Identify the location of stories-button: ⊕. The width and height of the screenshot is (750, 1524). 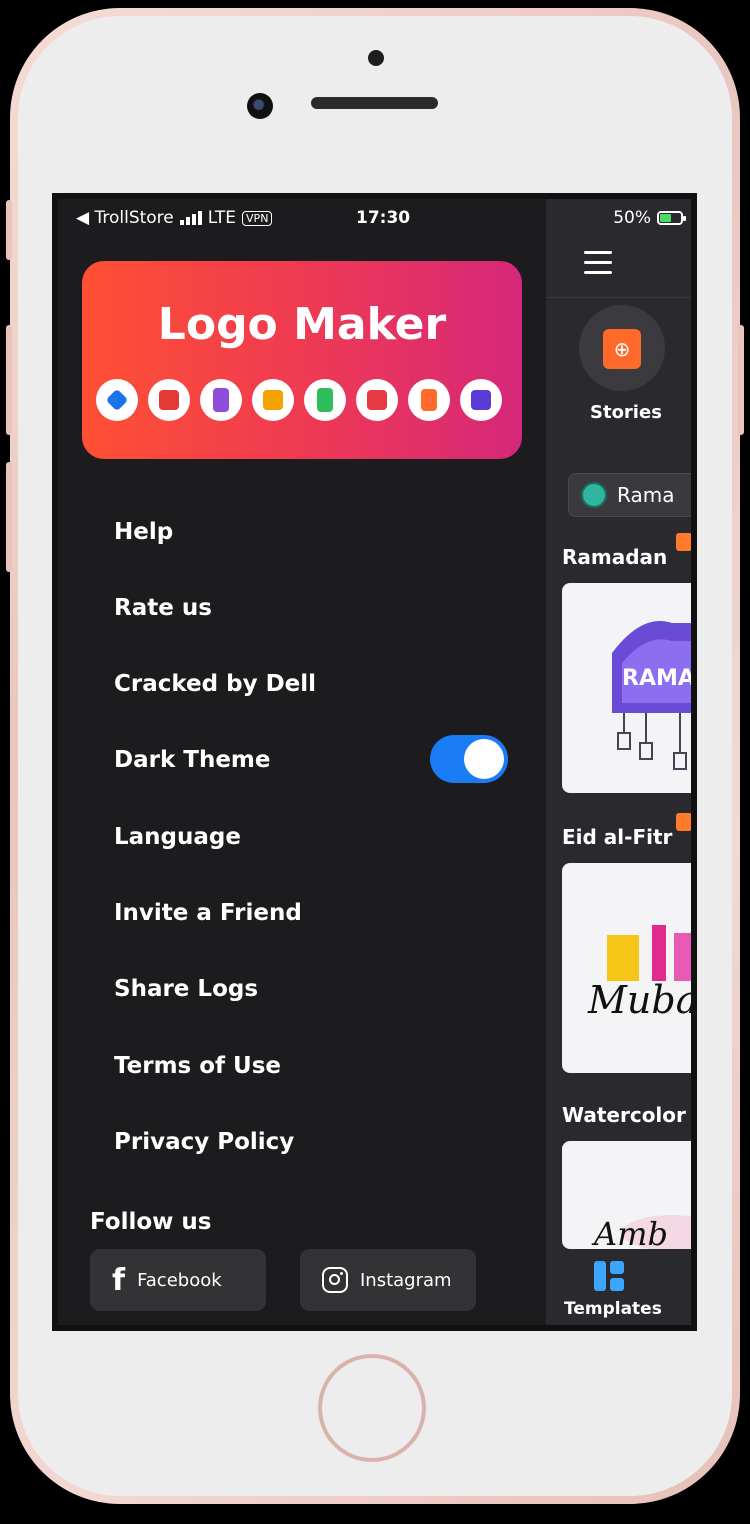
(622, 348).